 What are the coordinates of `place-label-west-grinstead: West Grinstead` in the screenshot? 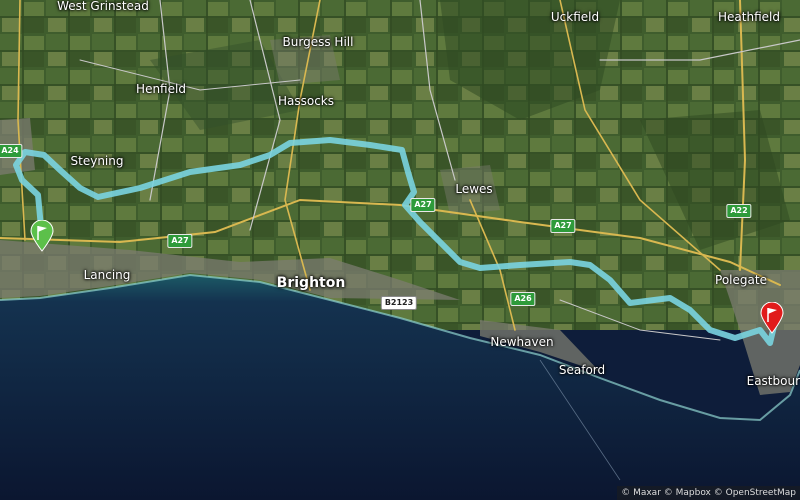 It's located at (103, 6).